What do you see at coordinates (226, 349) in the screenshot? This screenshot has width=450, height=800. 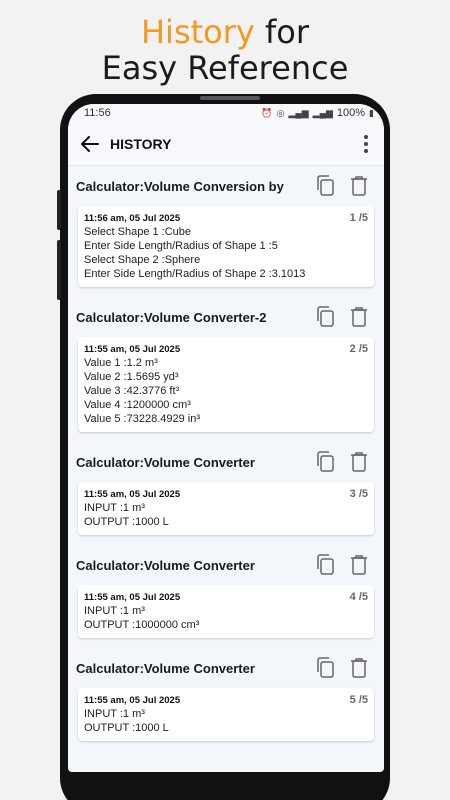 I see `history-card-top: 11:55 am, 05 Jul 2025 2 /5` at bounding box center [226, 349].